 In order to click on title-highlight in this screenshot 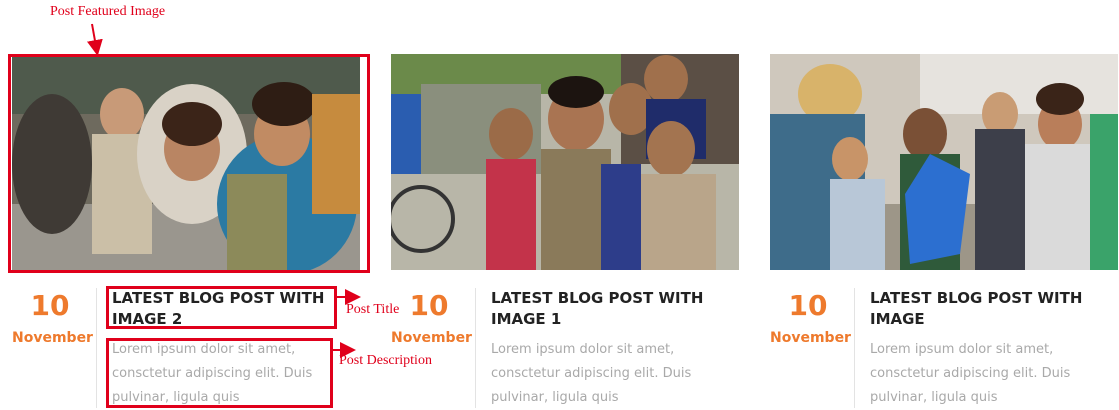, I will do `click(221, 307)`.